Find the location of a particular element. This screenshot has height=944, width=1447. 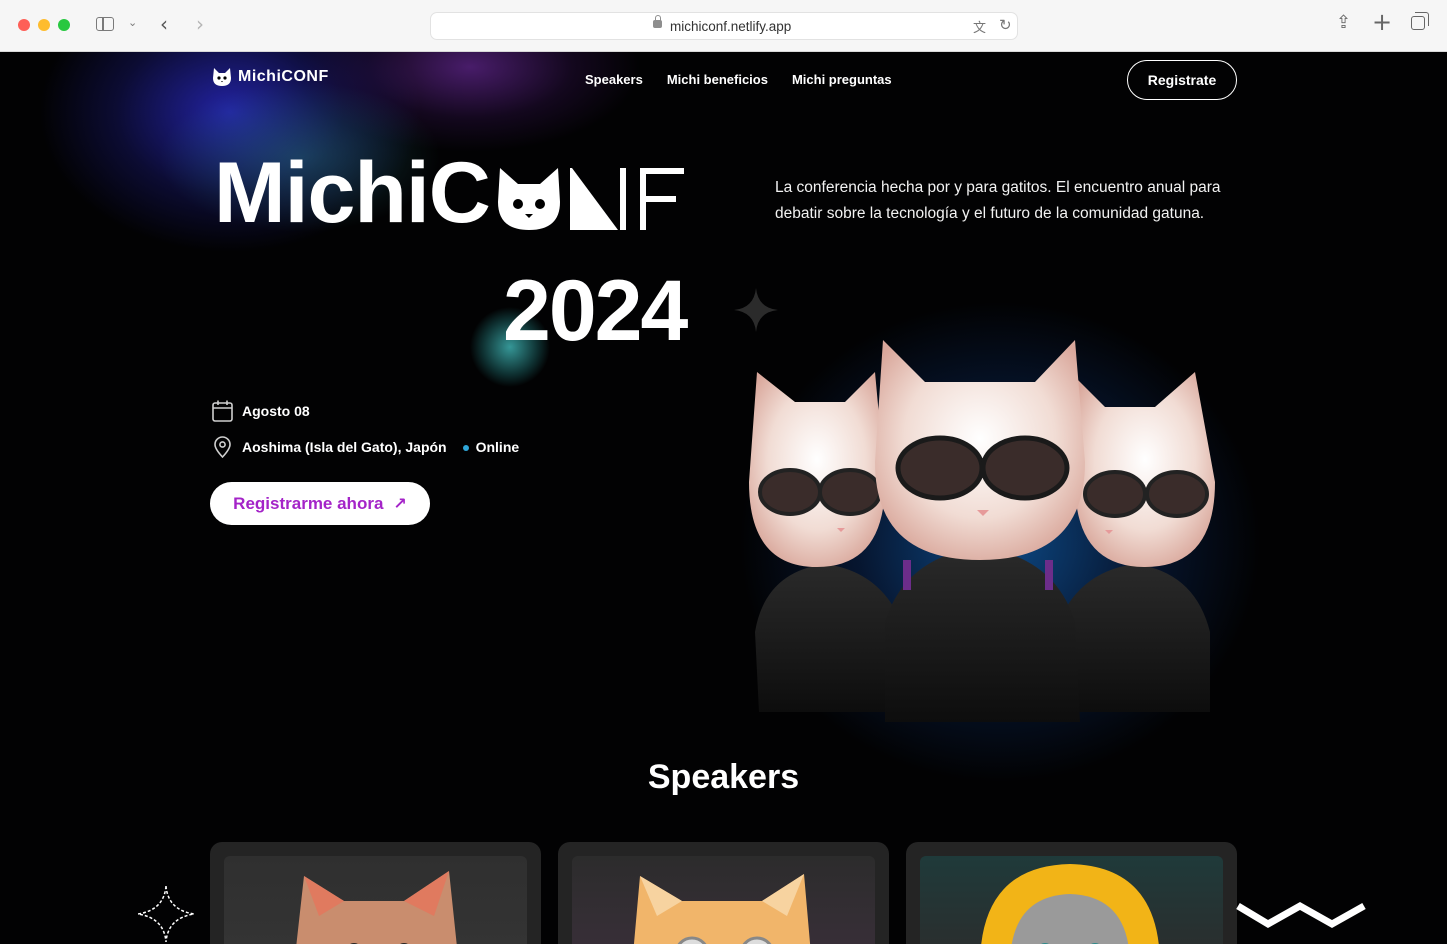

hero-cats-image is located at coordinates (982, 531).